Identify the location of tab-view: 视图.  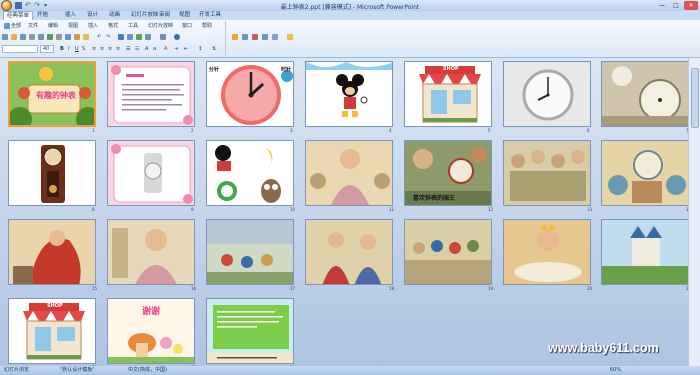
(184, 15).